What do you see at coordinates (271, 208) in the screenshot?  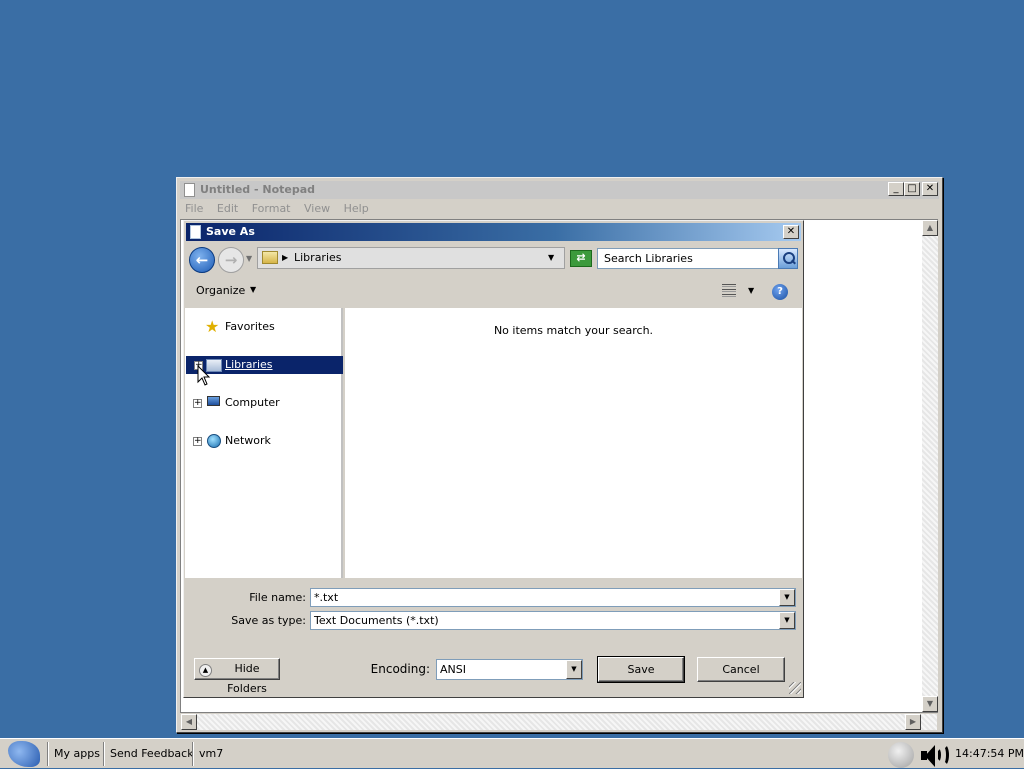 I see `menu-format: Format` at bounding box center [271, 208].